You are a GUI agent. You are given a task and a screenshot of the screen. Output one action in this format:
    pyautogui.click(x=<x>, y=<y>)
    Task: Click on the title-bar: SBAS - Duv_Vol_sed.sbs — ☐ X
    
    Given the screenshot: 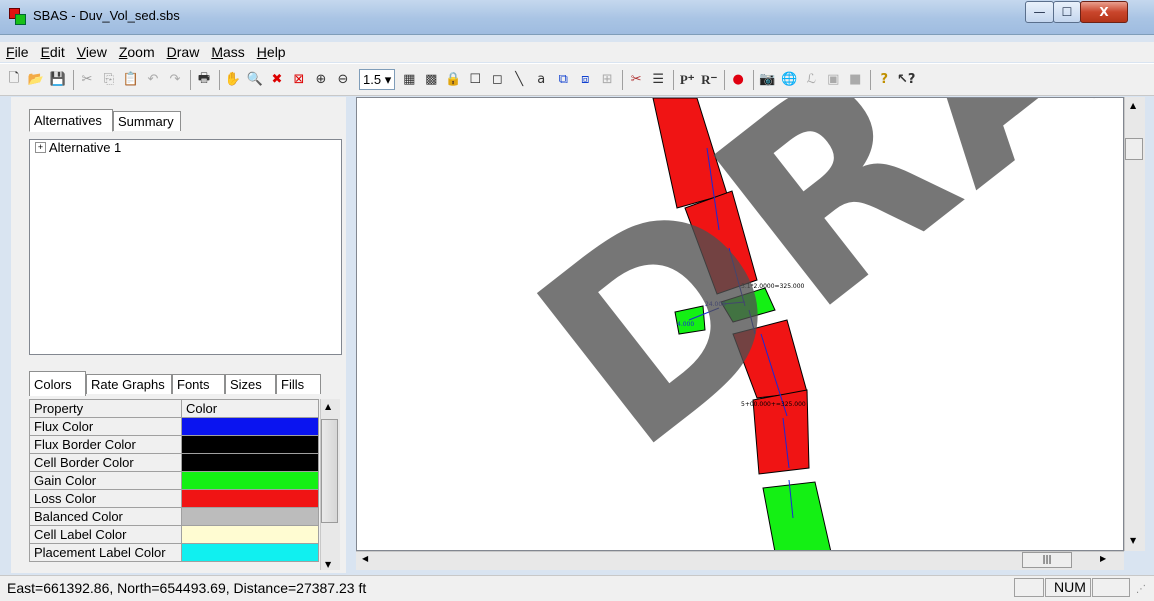 What is the action you would take?
    pyautogui.click(x=577, y=17)
    